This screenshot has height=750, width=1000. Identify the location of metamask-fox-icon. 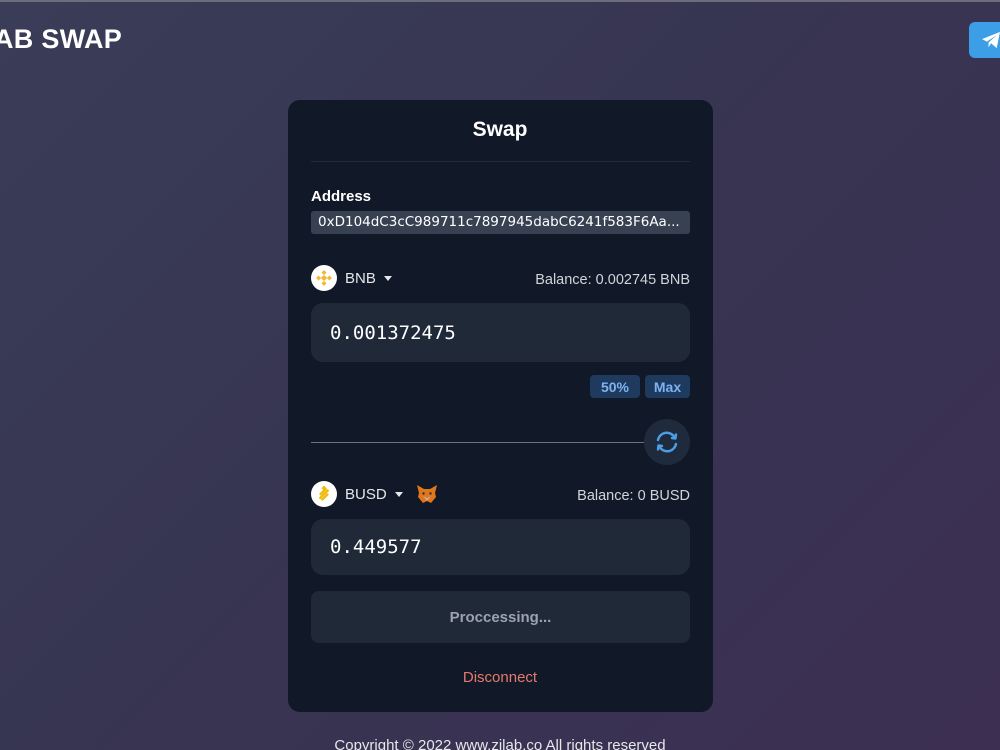
(427, 494).